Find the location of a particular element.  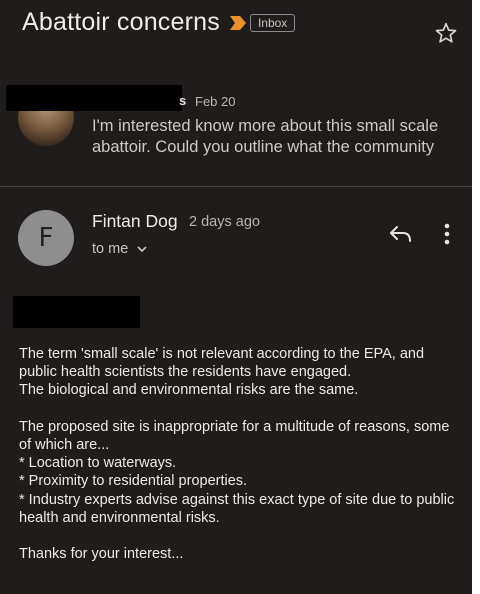

body-bullet: * Location to waterways. is located at coordinates (98, 463).